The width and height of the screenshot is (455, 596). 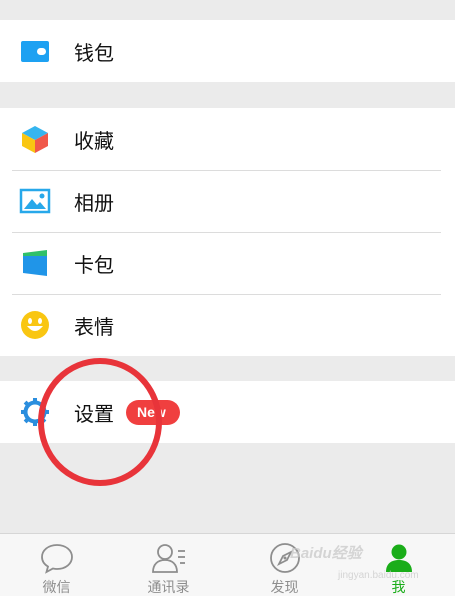 I want to click on tab-contacts: 通讯录, so click(x=168, y=565).